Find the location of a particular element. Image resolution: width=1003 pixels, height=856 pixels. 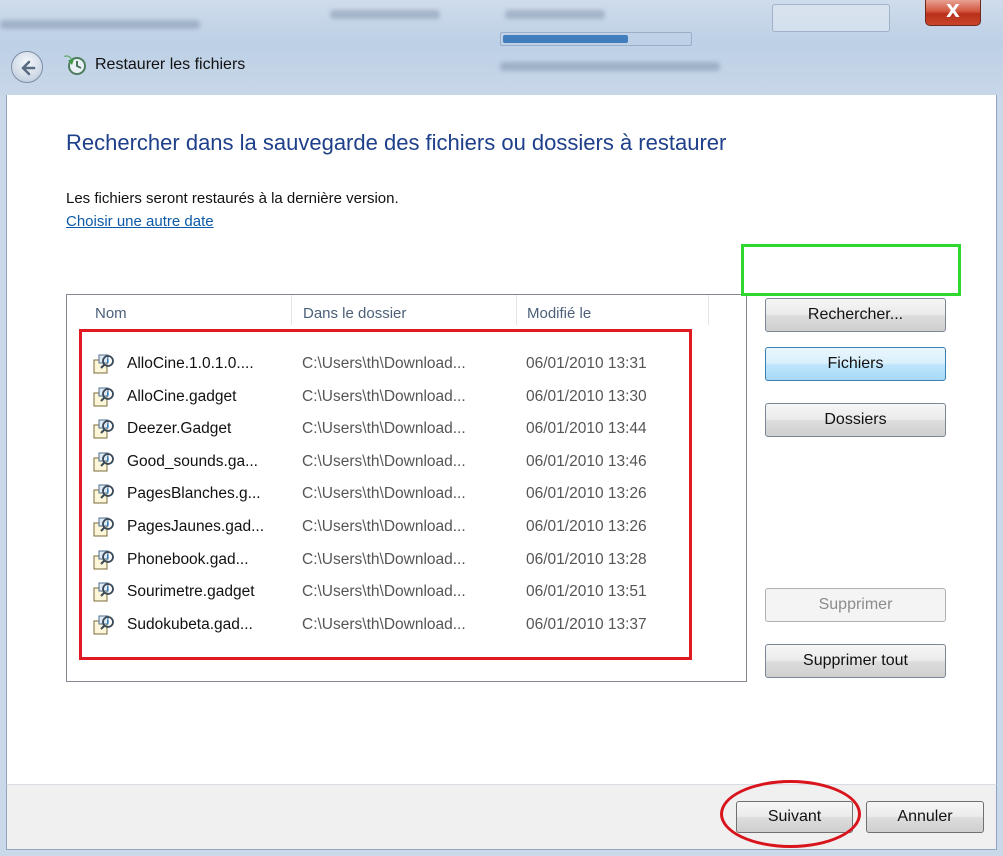

file-modified: 06/01/2010 13:46 is located at coordinates (586, 461).